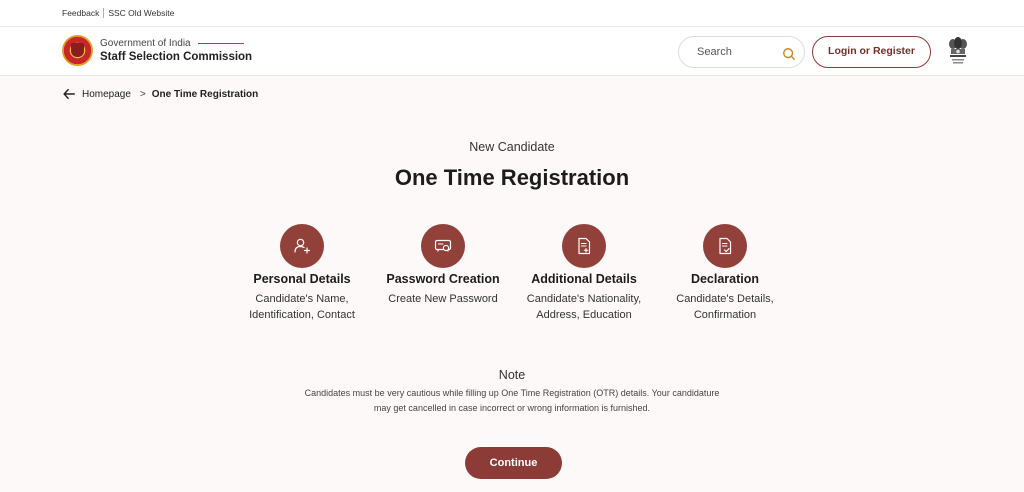 The image size is (1024, 492). I want to click on page-title: One Time Registration, so click(512, 177).